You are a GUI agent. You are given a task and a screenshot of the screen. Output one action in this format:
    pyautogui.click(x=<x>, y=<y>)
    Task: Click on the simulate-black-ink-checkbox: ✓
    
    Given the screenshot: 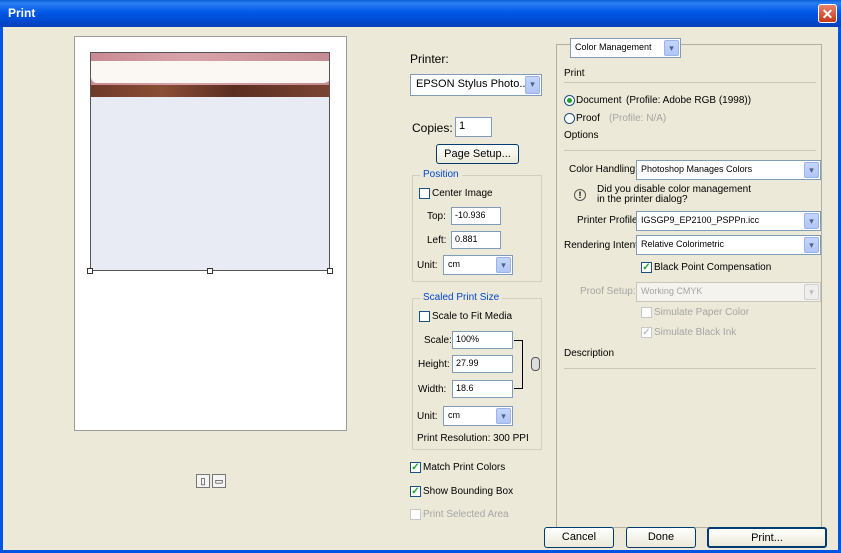 What is the action you would take?
    pyautogui.click(x=646, y=332)
    